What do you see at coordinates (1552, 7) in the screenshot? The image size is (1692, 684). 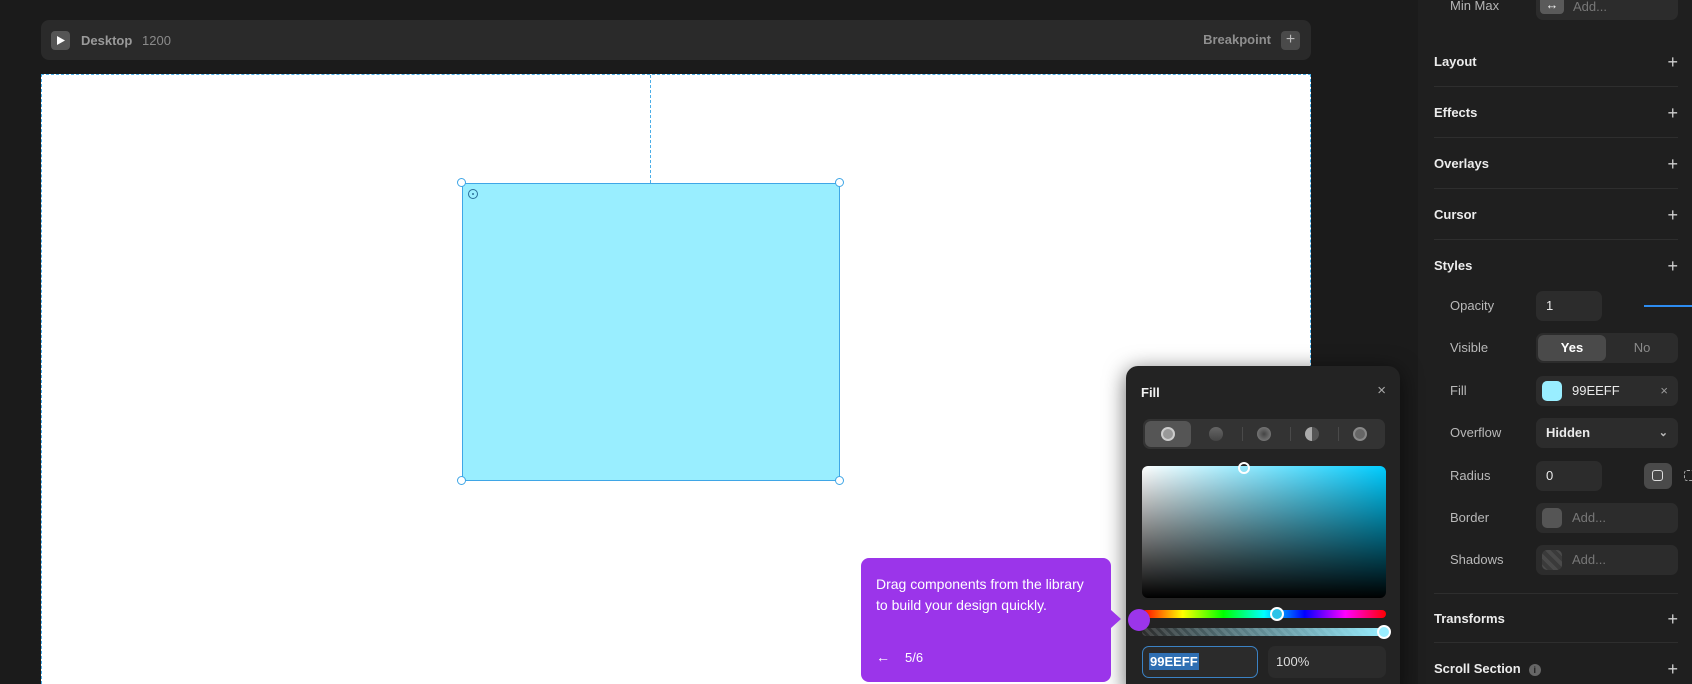 I see `resize-horizontal-icon: ↔` at bounding box center [1552, 7].